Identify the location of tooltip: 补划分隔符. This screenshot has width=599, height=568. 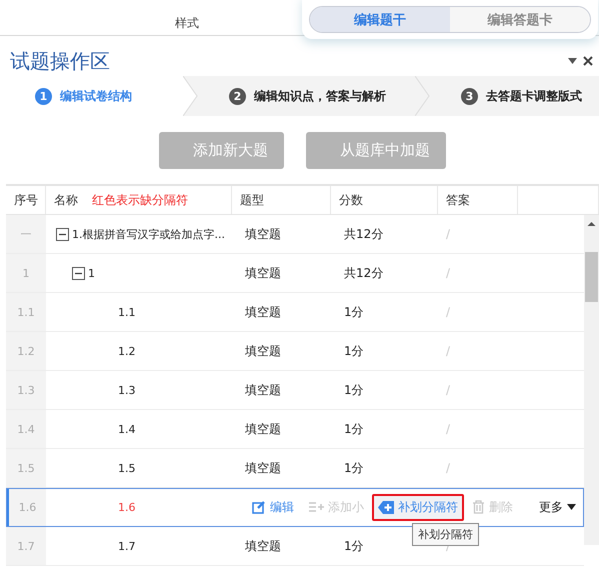
(445, 534).